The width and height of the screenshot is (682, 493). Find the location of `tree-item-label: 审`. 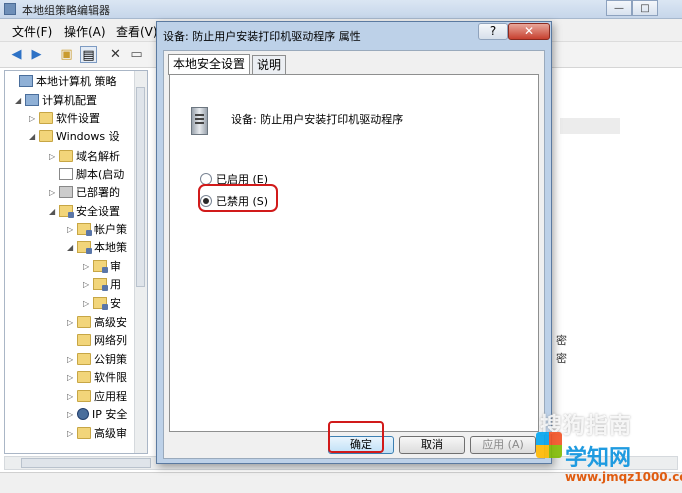

tree-item-label: 审 is located at coordinates (115, 266).